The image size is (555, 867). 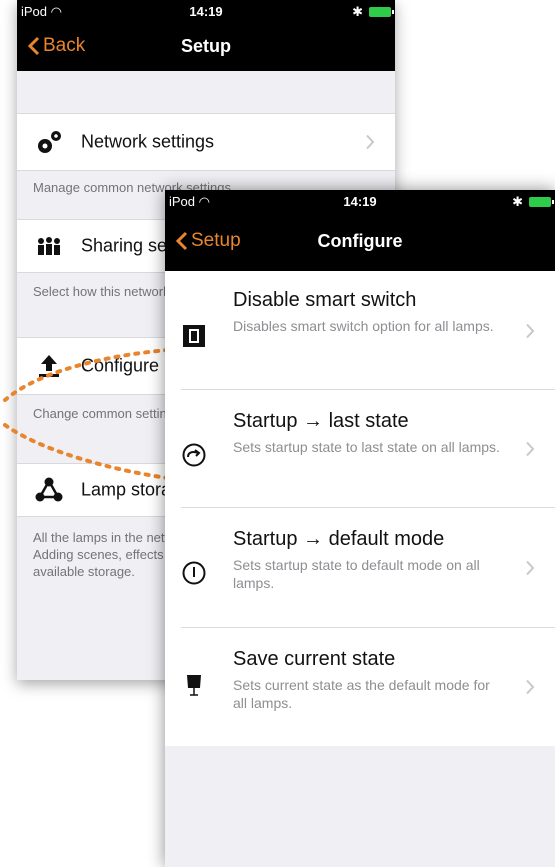 I want to click on status-bar: iPod ◠ 14:19 ✱, so click(x=360, y=202).